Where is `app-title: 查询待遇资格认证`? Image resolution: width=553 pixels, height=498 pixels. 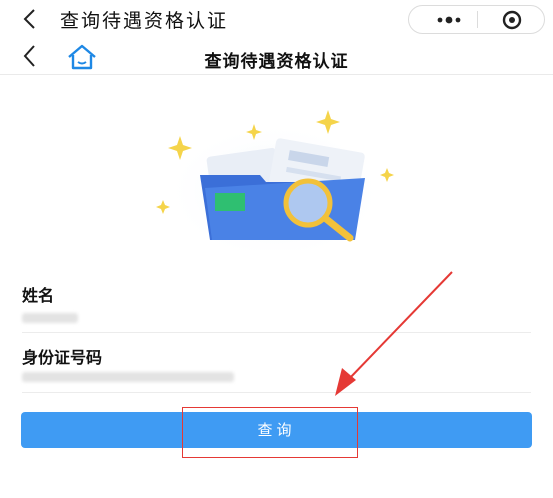 app-title: 查询待遇资格认证 is located at coordinates (144, 21).